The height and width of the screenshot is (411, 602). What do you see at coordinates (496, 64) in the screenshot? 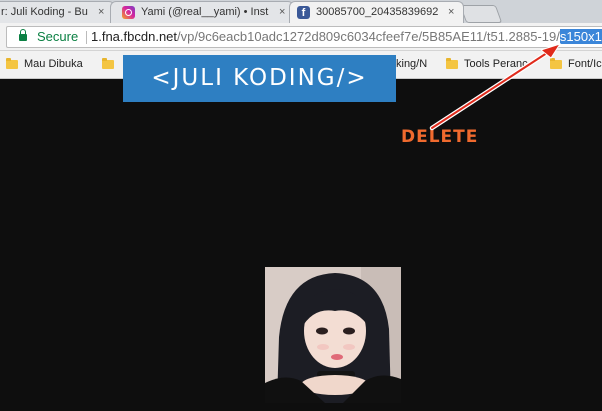
I see `bookmark-label: Tools Peranc` at bounding box center [496, 64].